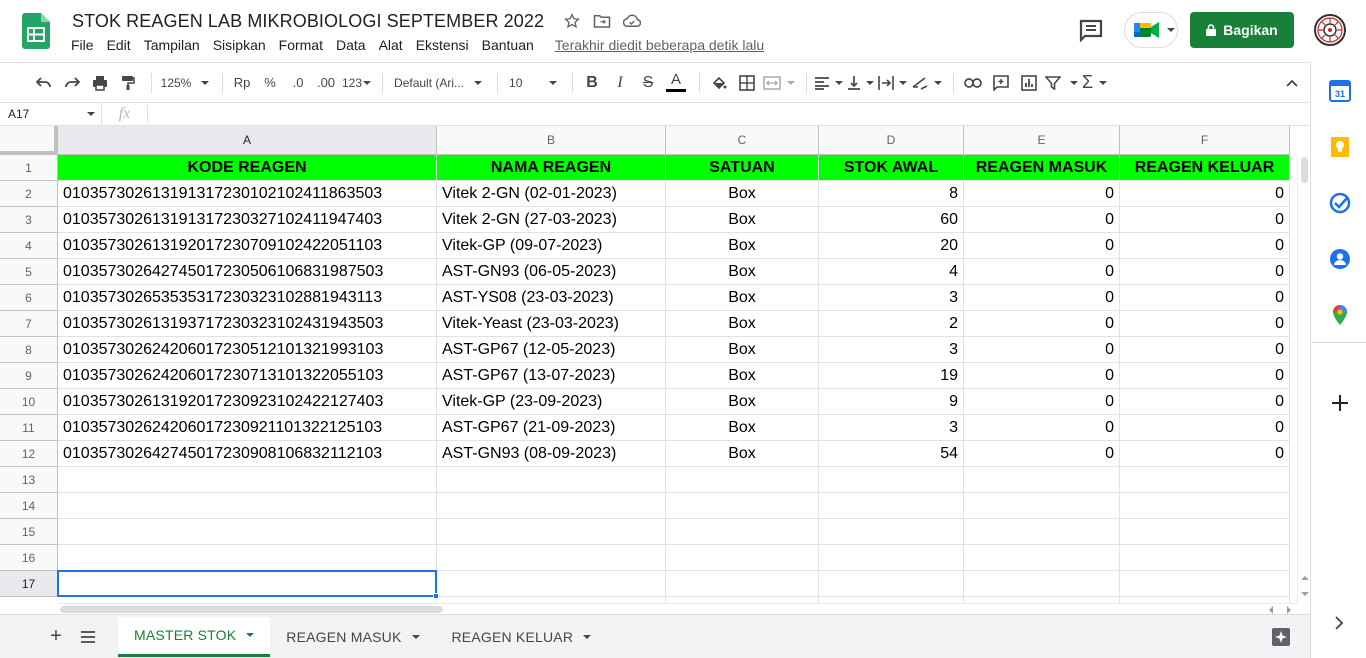  I want to click on row-header: 11, so click(29, 428).